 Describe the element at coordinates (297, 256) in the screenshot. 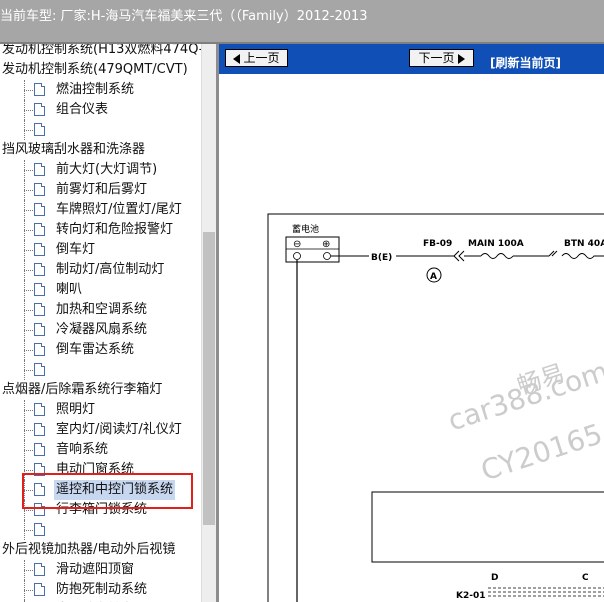

I see `battery-terminal-neg` at that location.